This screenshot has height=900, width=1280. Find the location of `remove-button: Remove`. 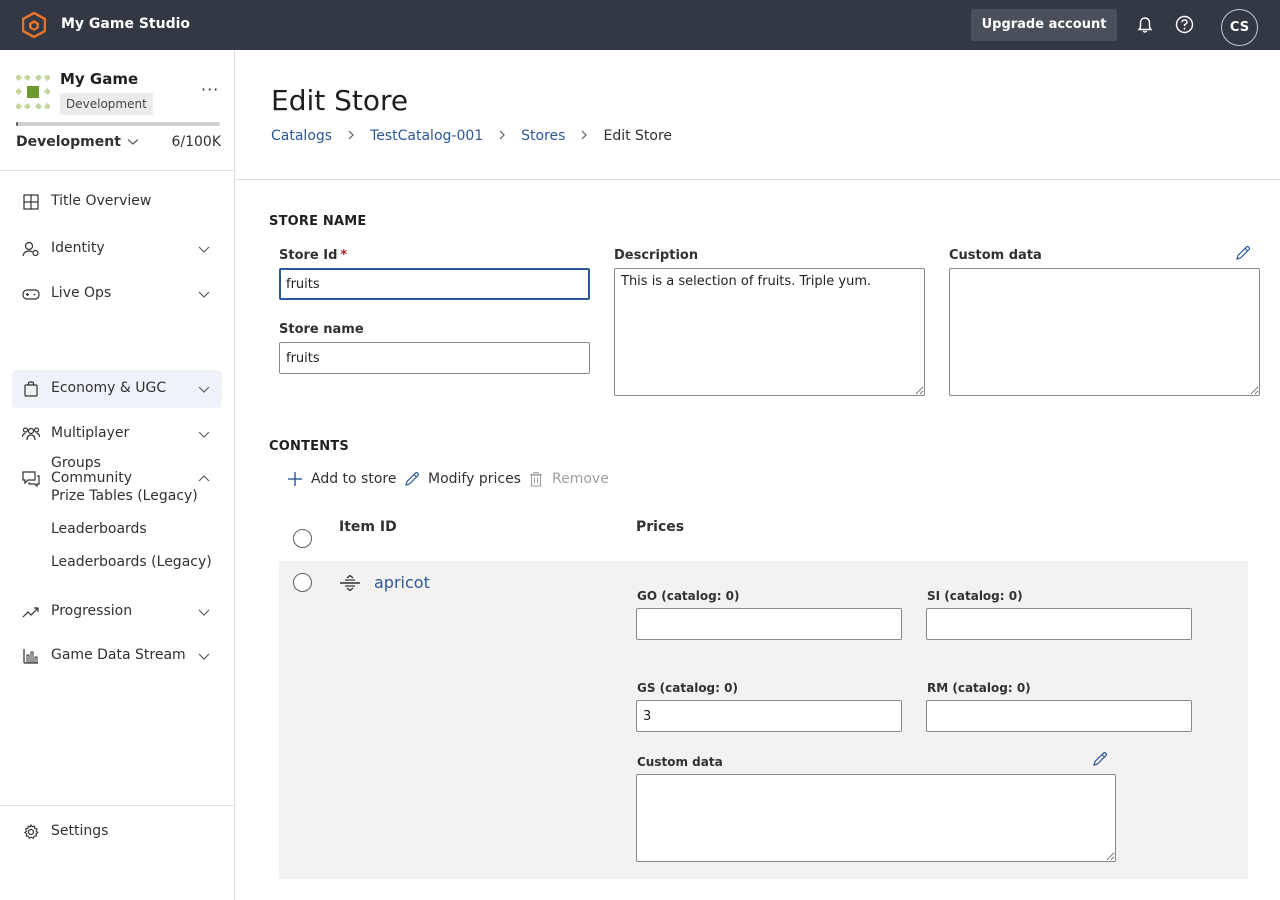

remove-button: Remove is located at coordinates (568, 480).